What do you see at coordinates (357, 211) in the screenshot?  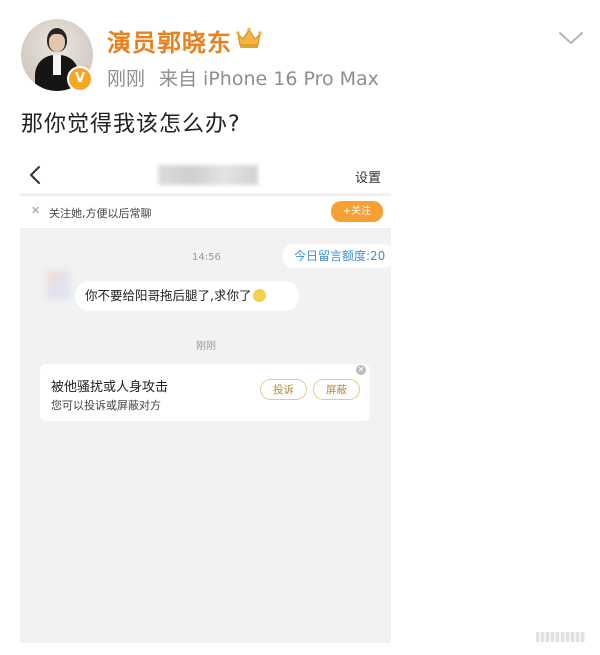 I see `follow-button: +关注` at bounding box center [357, 211].